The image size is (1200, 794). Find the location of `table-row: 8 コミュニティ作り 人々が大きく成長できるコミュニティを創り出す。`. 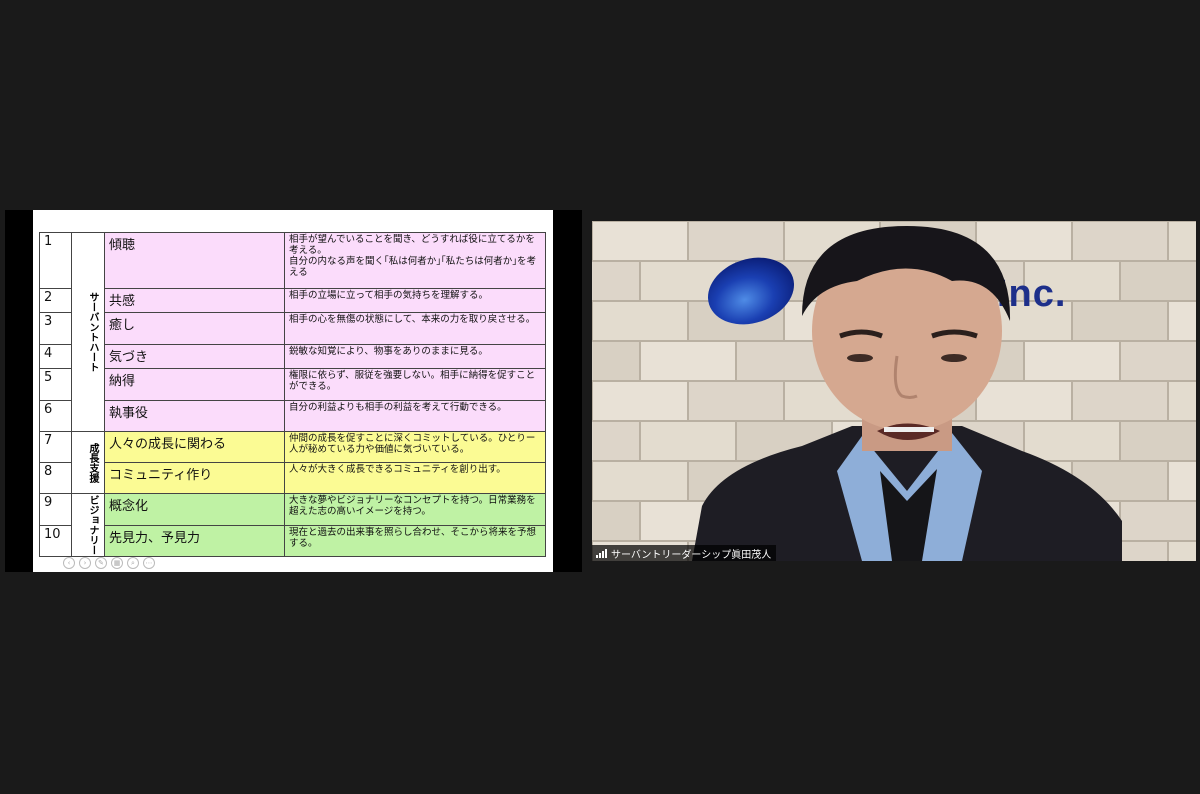

table-row: 8 コミュニティ作り 人々が大きく成長できるコミュニティを創り出す。 is located at coordinates (292, 478).